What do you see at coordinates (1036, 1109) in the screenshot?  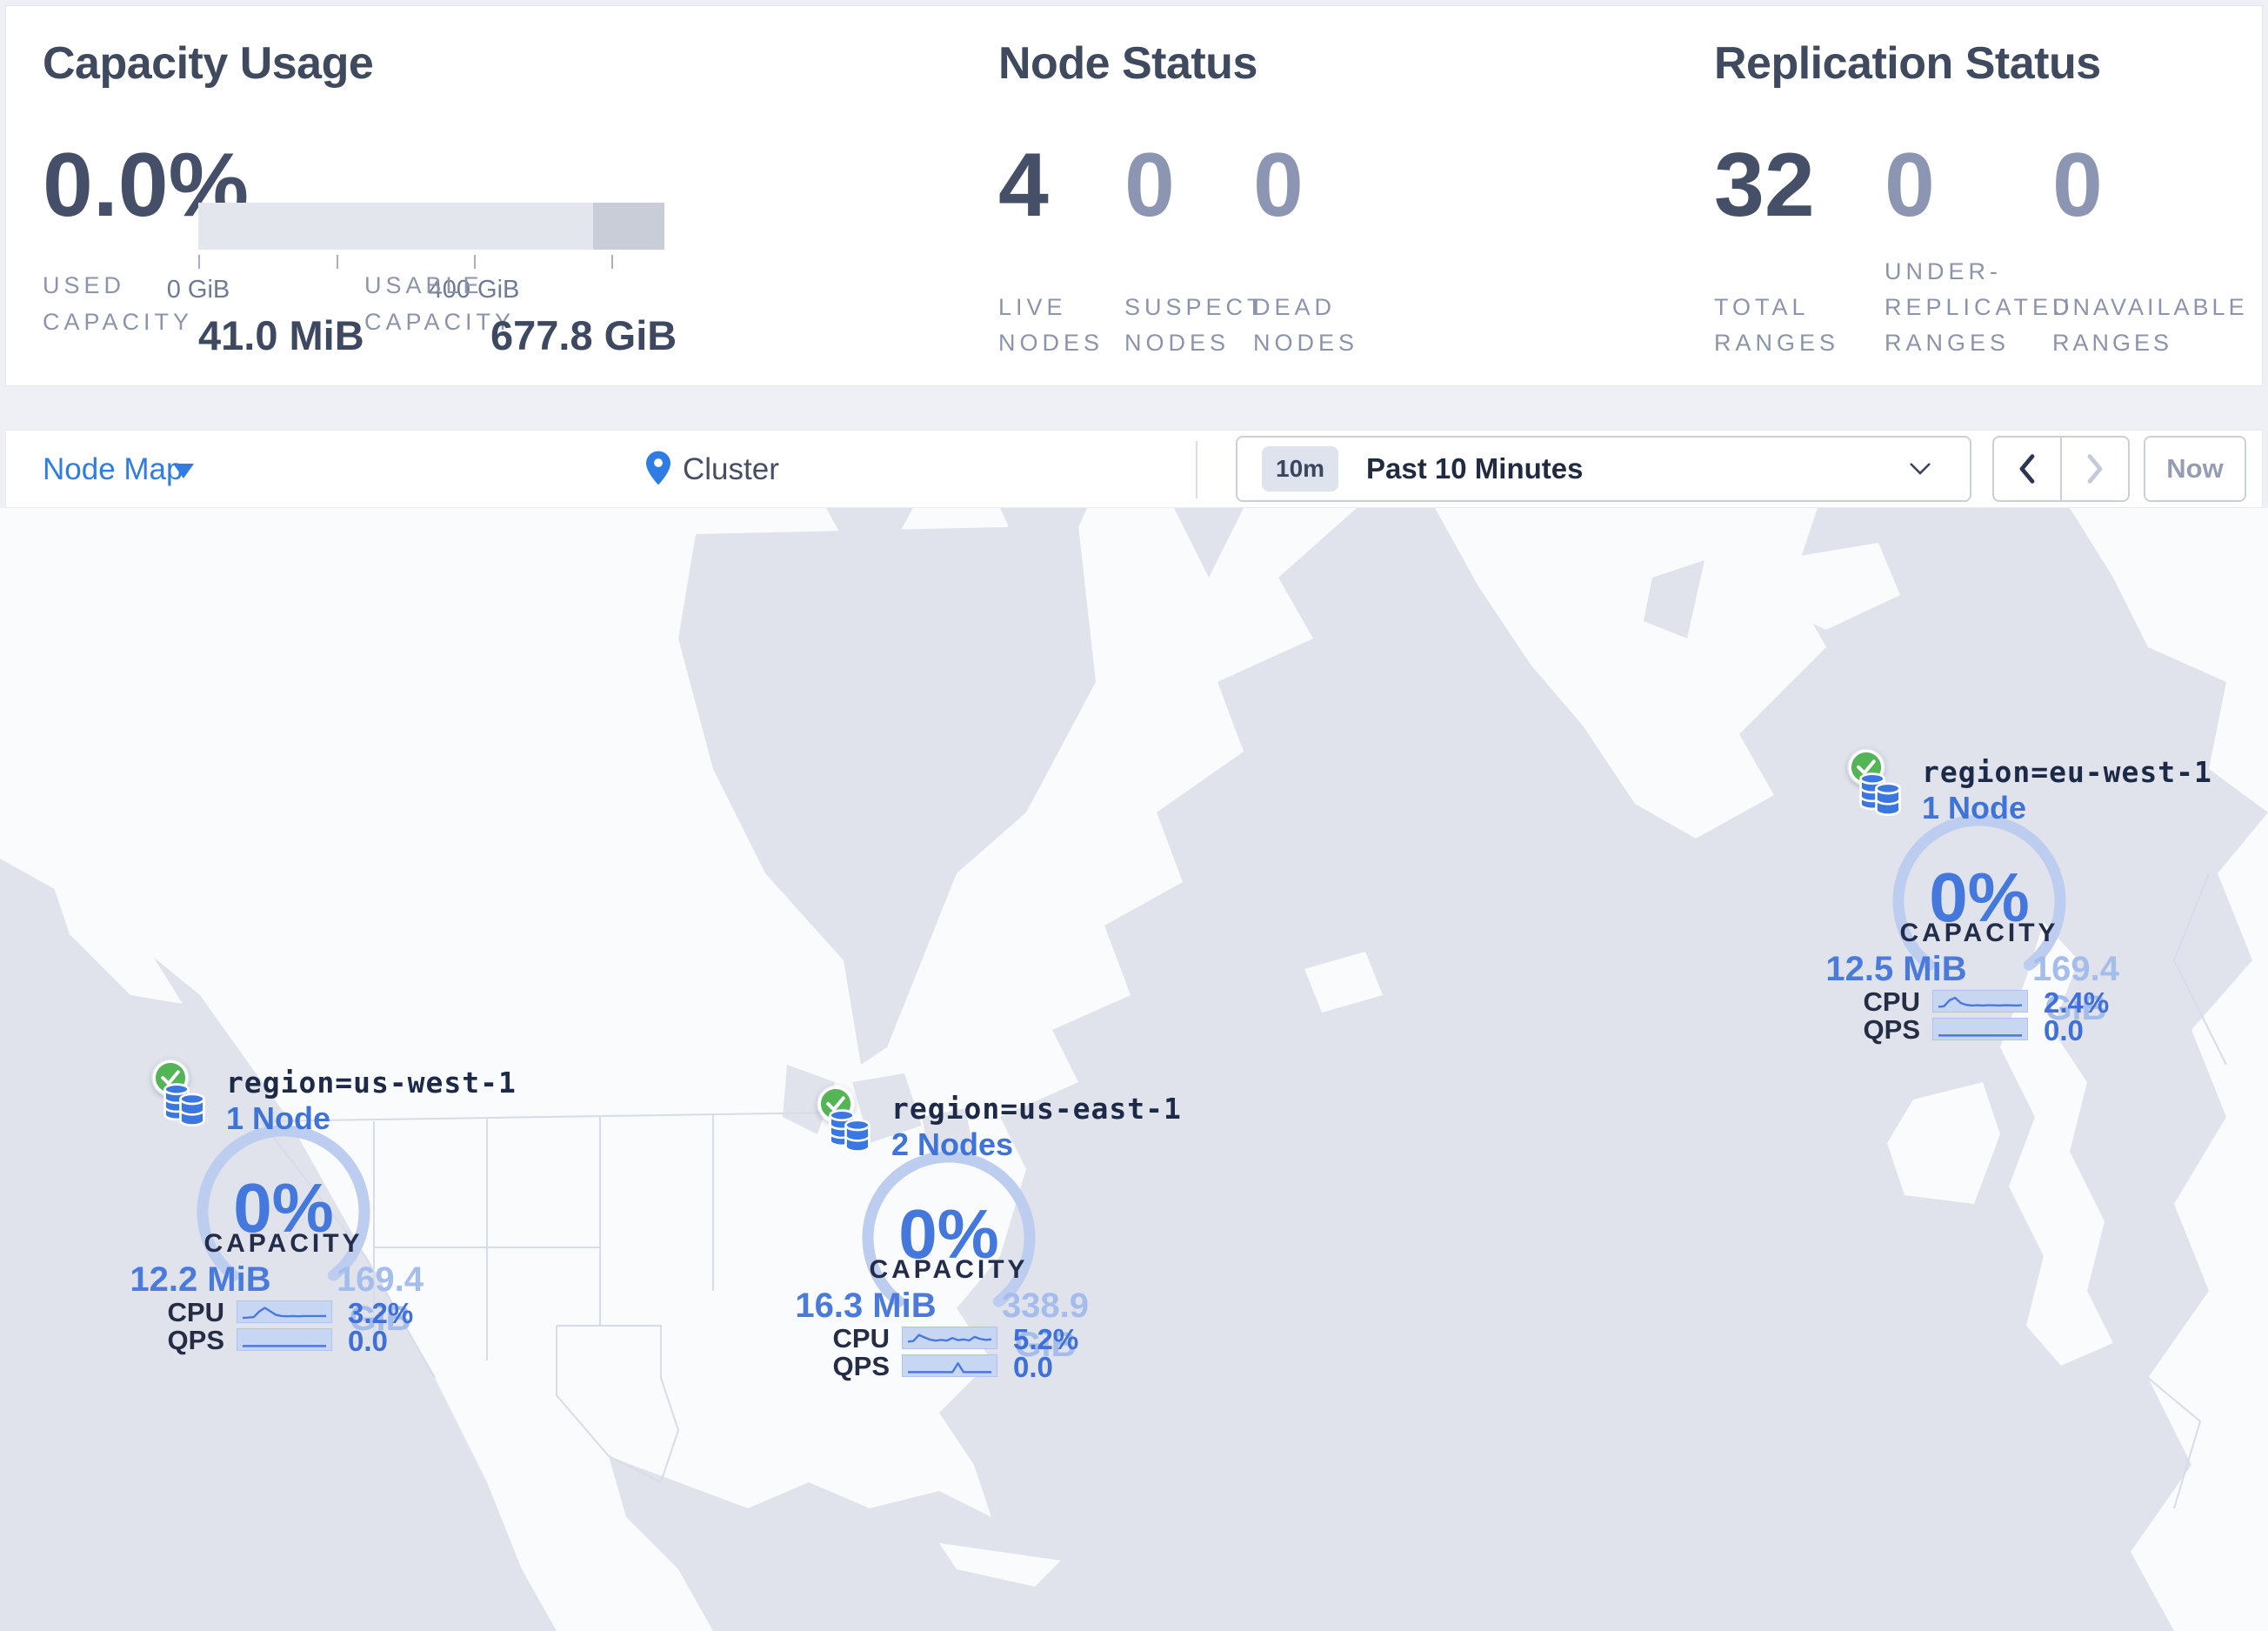 I see `region-label: region=us-east-1` at bounding box center [1036, 1109].